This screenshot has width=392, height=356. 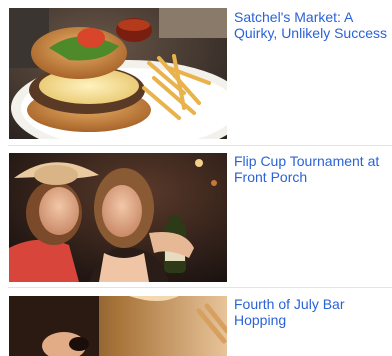 What do you see at coordinates (312, 169) in the screenshot?
I see `article-headline-link: Flip Cup Tournament at Front Porch` at bounding box center [312, 169].